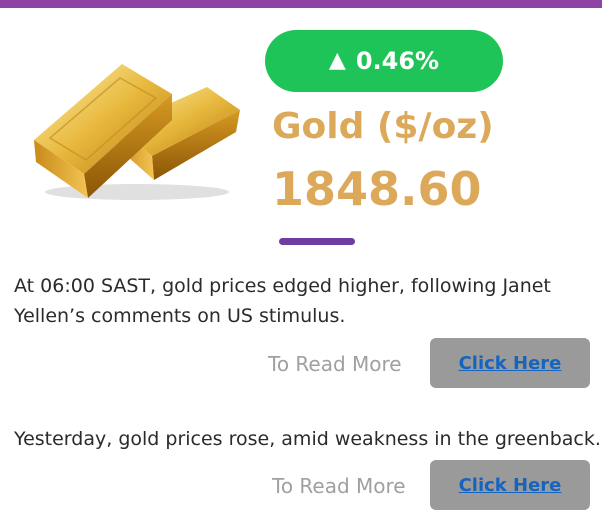 The image size is (602, 510). Describe the element at coordinates (137, 132) in the screenshot. I see `gold-bars-image` at that location.